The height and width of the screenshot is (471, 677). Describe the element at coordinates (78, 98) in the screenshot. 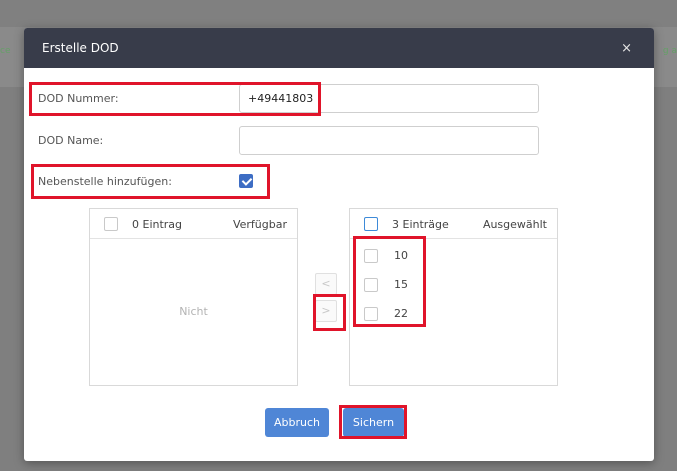

I see `dod-number-label: DOD Nummer:` at that location.